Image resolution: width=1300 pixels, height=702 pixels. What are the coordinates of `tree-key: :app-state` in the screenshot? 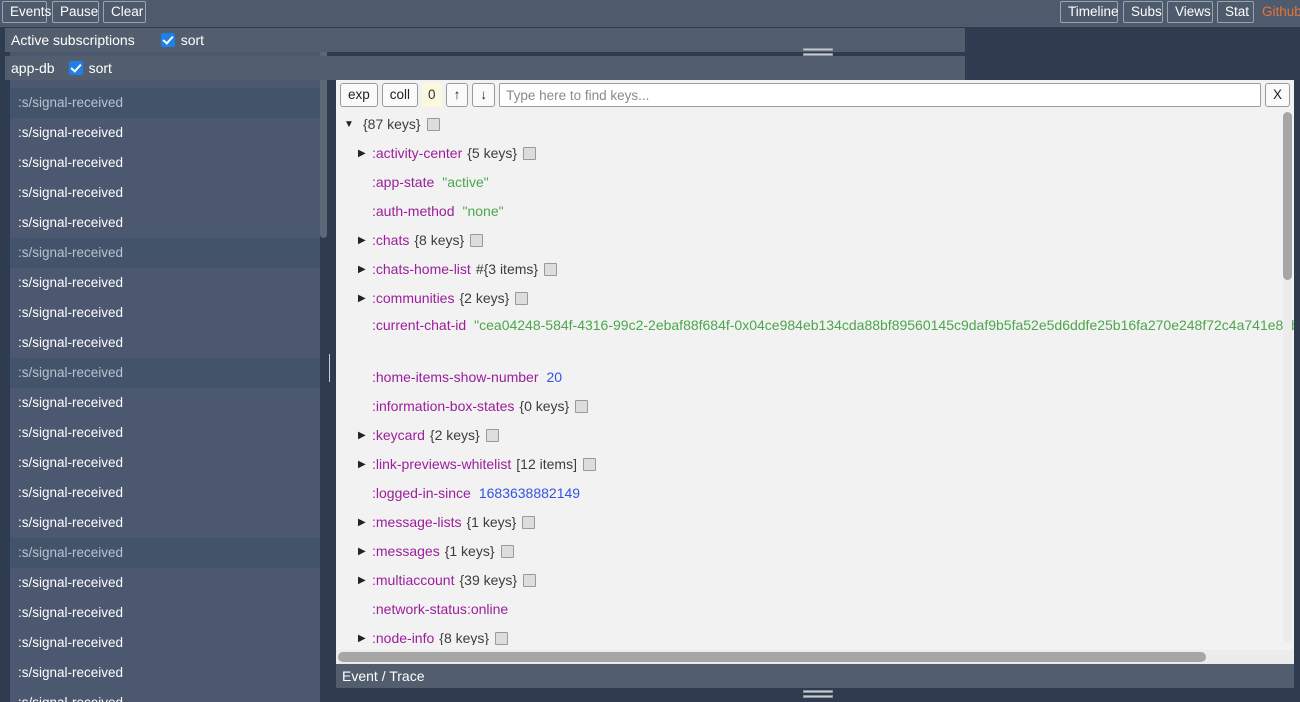 It's located at (403, 182).